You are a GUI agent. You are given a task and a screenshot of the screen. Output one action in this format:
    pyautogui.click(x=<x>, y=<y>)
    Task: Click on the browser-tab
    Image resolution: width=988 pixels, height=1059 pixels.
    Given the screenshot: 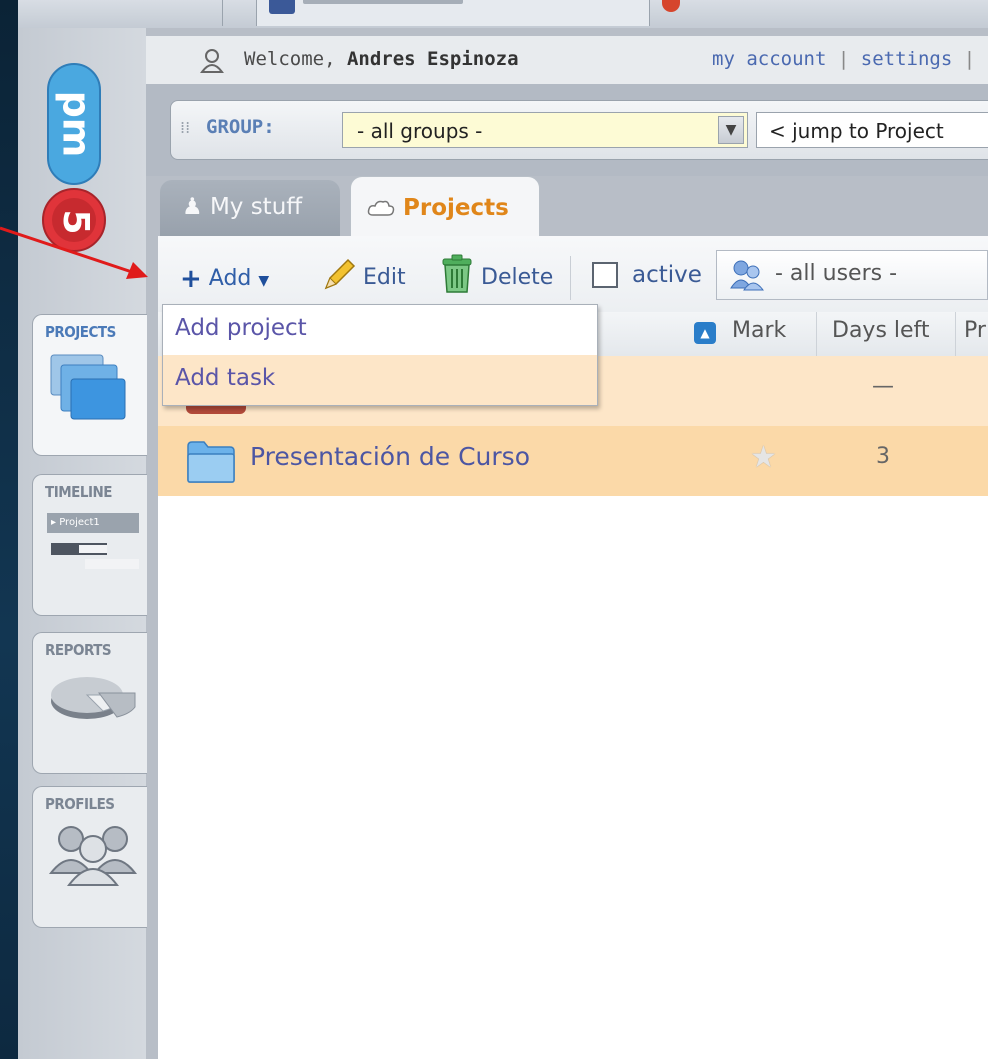 What is the action you would take?
    pyautogui.click(x=190, y=13)
    